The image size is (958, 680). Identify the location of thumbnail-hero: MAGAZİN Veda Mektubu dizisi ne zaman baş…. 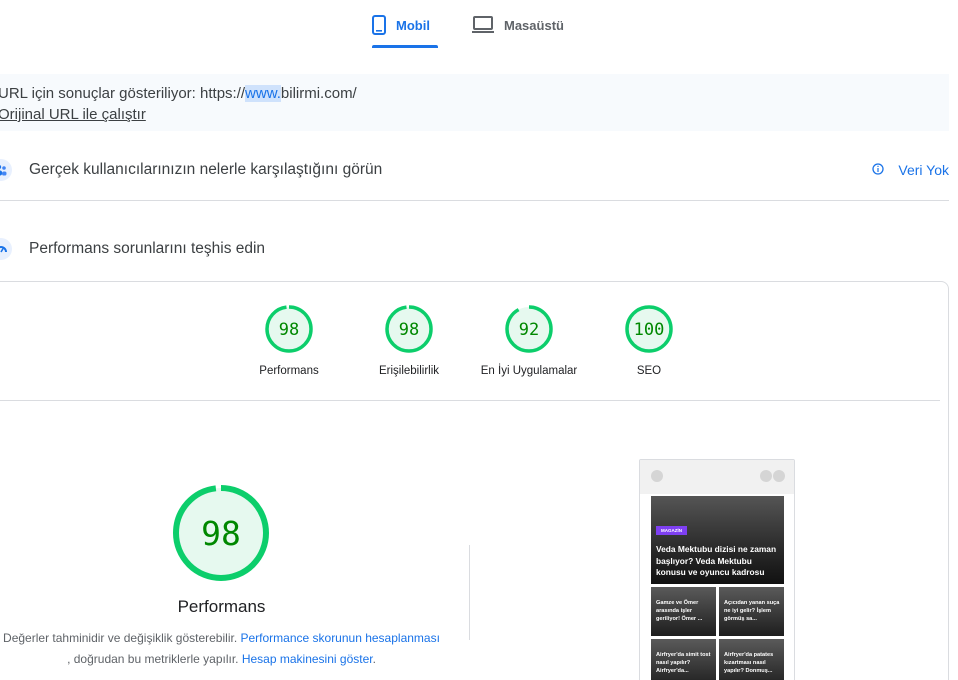
(717, 540).